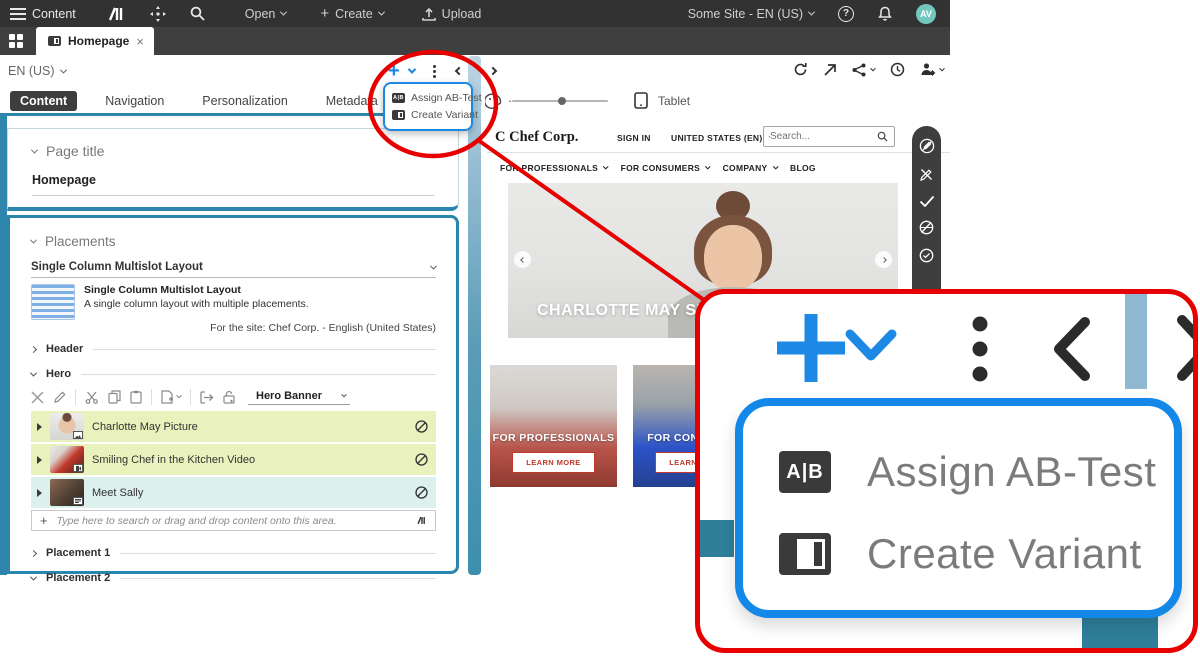 The image size is (1200, 656). I want to click on edit-disabled-icon, so click(927, 146).